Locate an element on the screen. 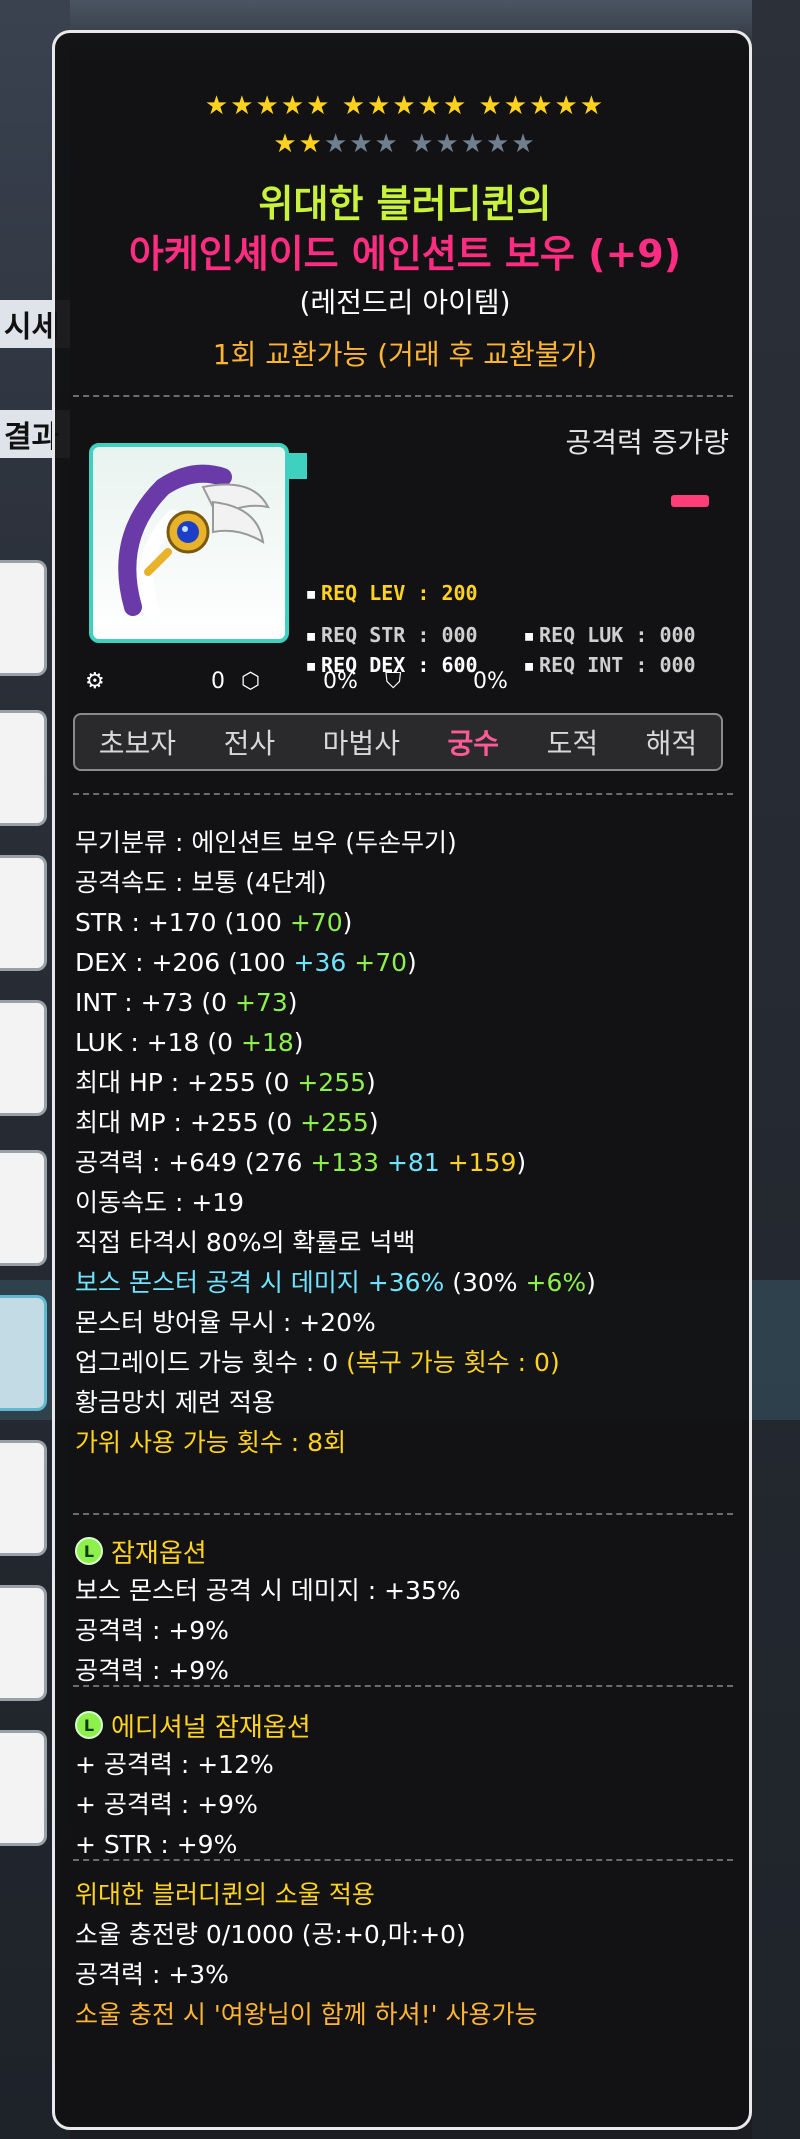 This screenshot has width=800, height=2139. stat-move-speed: 이동속도 : +19 is located at coordinates (160, 1202).